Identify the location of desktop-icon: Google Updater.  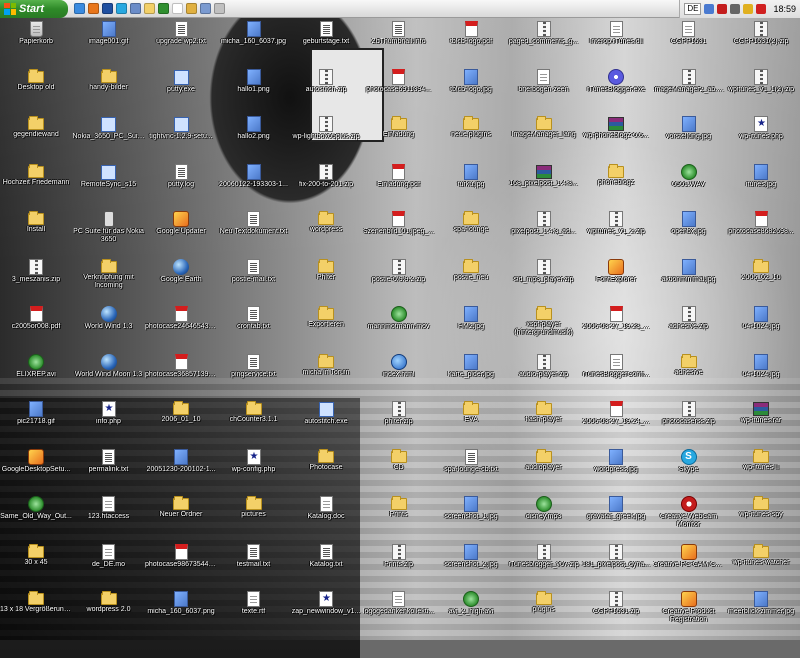
(181, 234).